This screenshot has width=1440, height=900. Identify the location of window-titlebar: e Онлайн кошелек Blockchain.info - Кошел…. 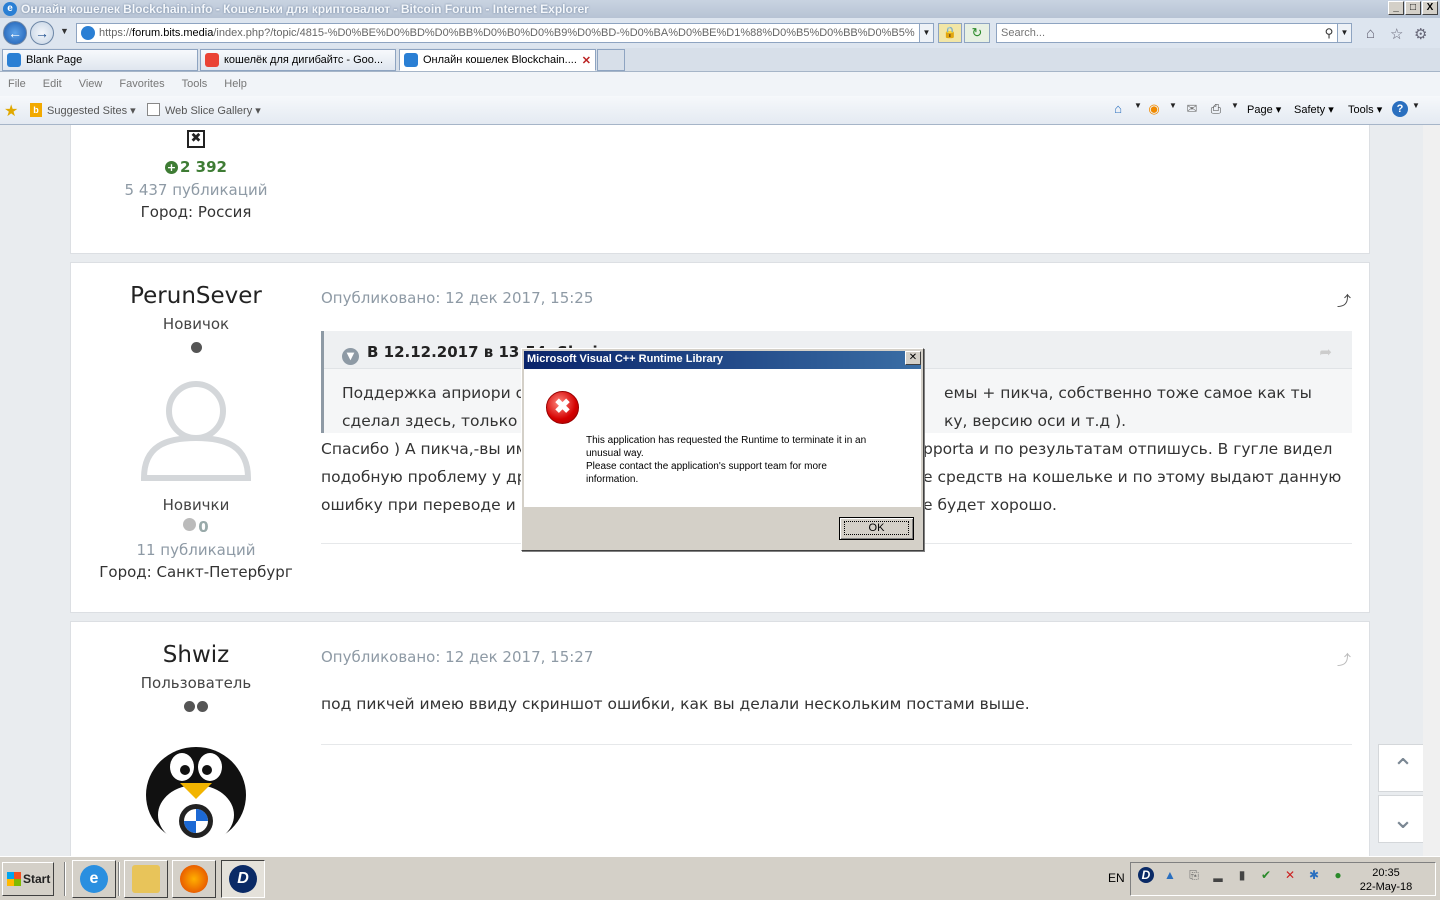
(720, 9).